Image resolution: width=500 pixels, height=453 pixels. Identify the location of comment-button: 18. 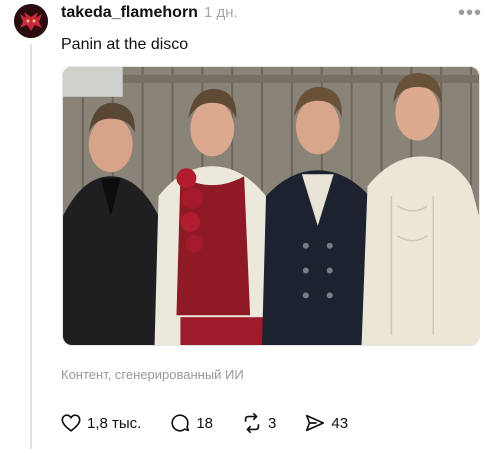
(191, 423).